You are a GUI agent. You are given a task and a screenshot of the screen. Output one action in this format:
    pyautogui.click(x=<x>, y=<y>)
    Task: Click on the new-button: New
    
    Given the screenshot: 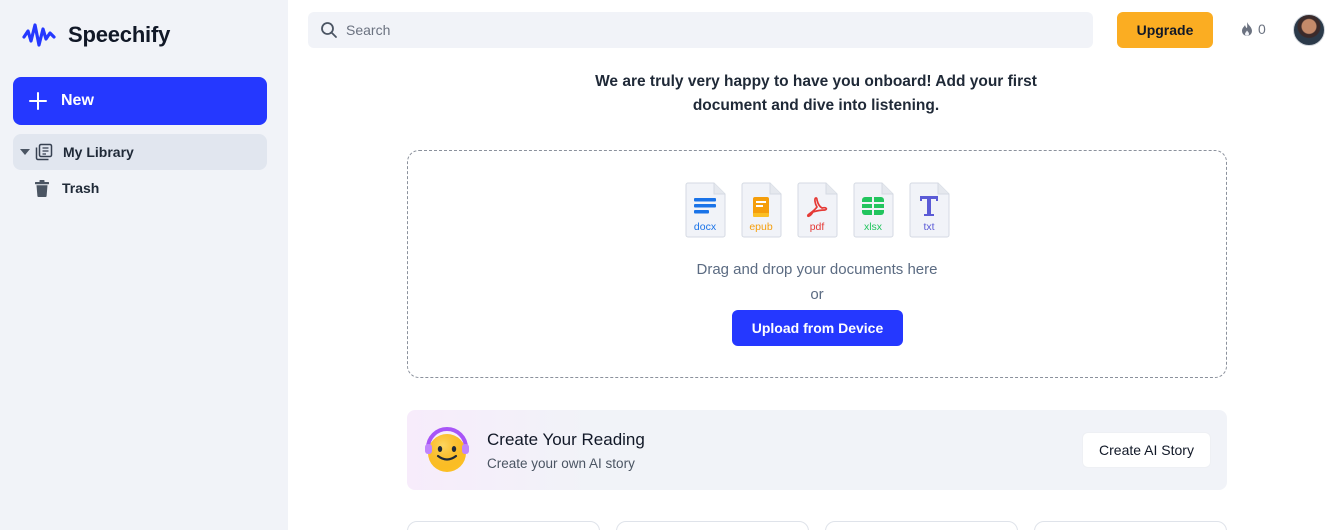 What is the action you would take?
    pyautogui.click(x=140, y=101)
    